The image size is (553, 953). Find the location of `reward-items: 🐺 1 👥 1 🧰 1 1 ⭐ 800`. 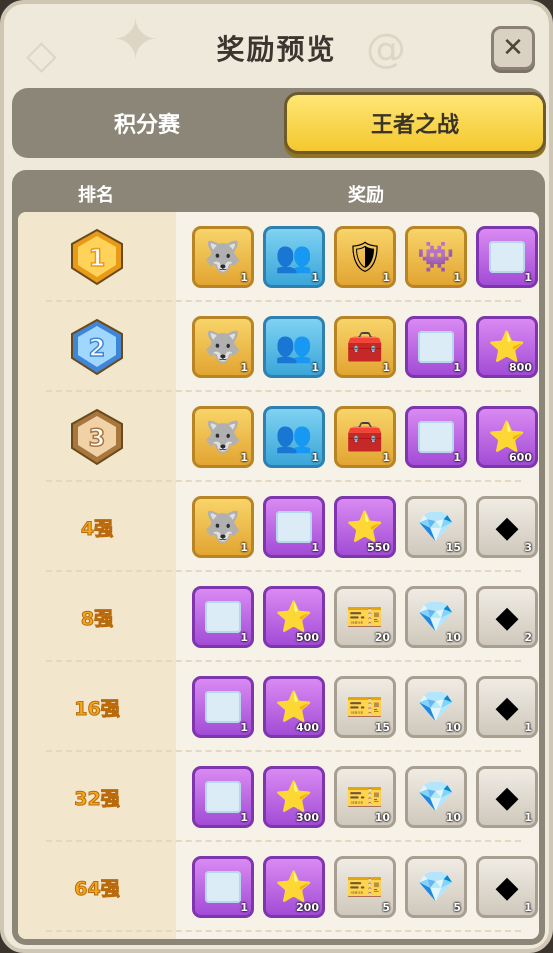

reward-items: 🐺 1 👥 1 🧰 1 1 ⭐ 800 is located at coordinates (365, 347).